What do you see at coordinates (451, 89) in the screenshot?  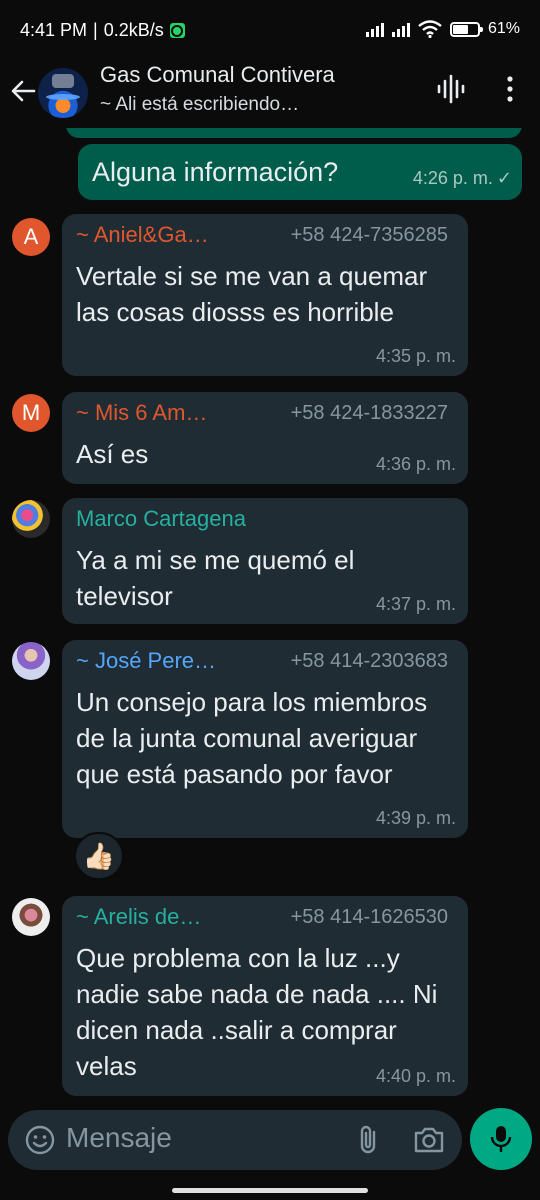 I see `audio-waveform-icon` at bounding box center [451, 89].